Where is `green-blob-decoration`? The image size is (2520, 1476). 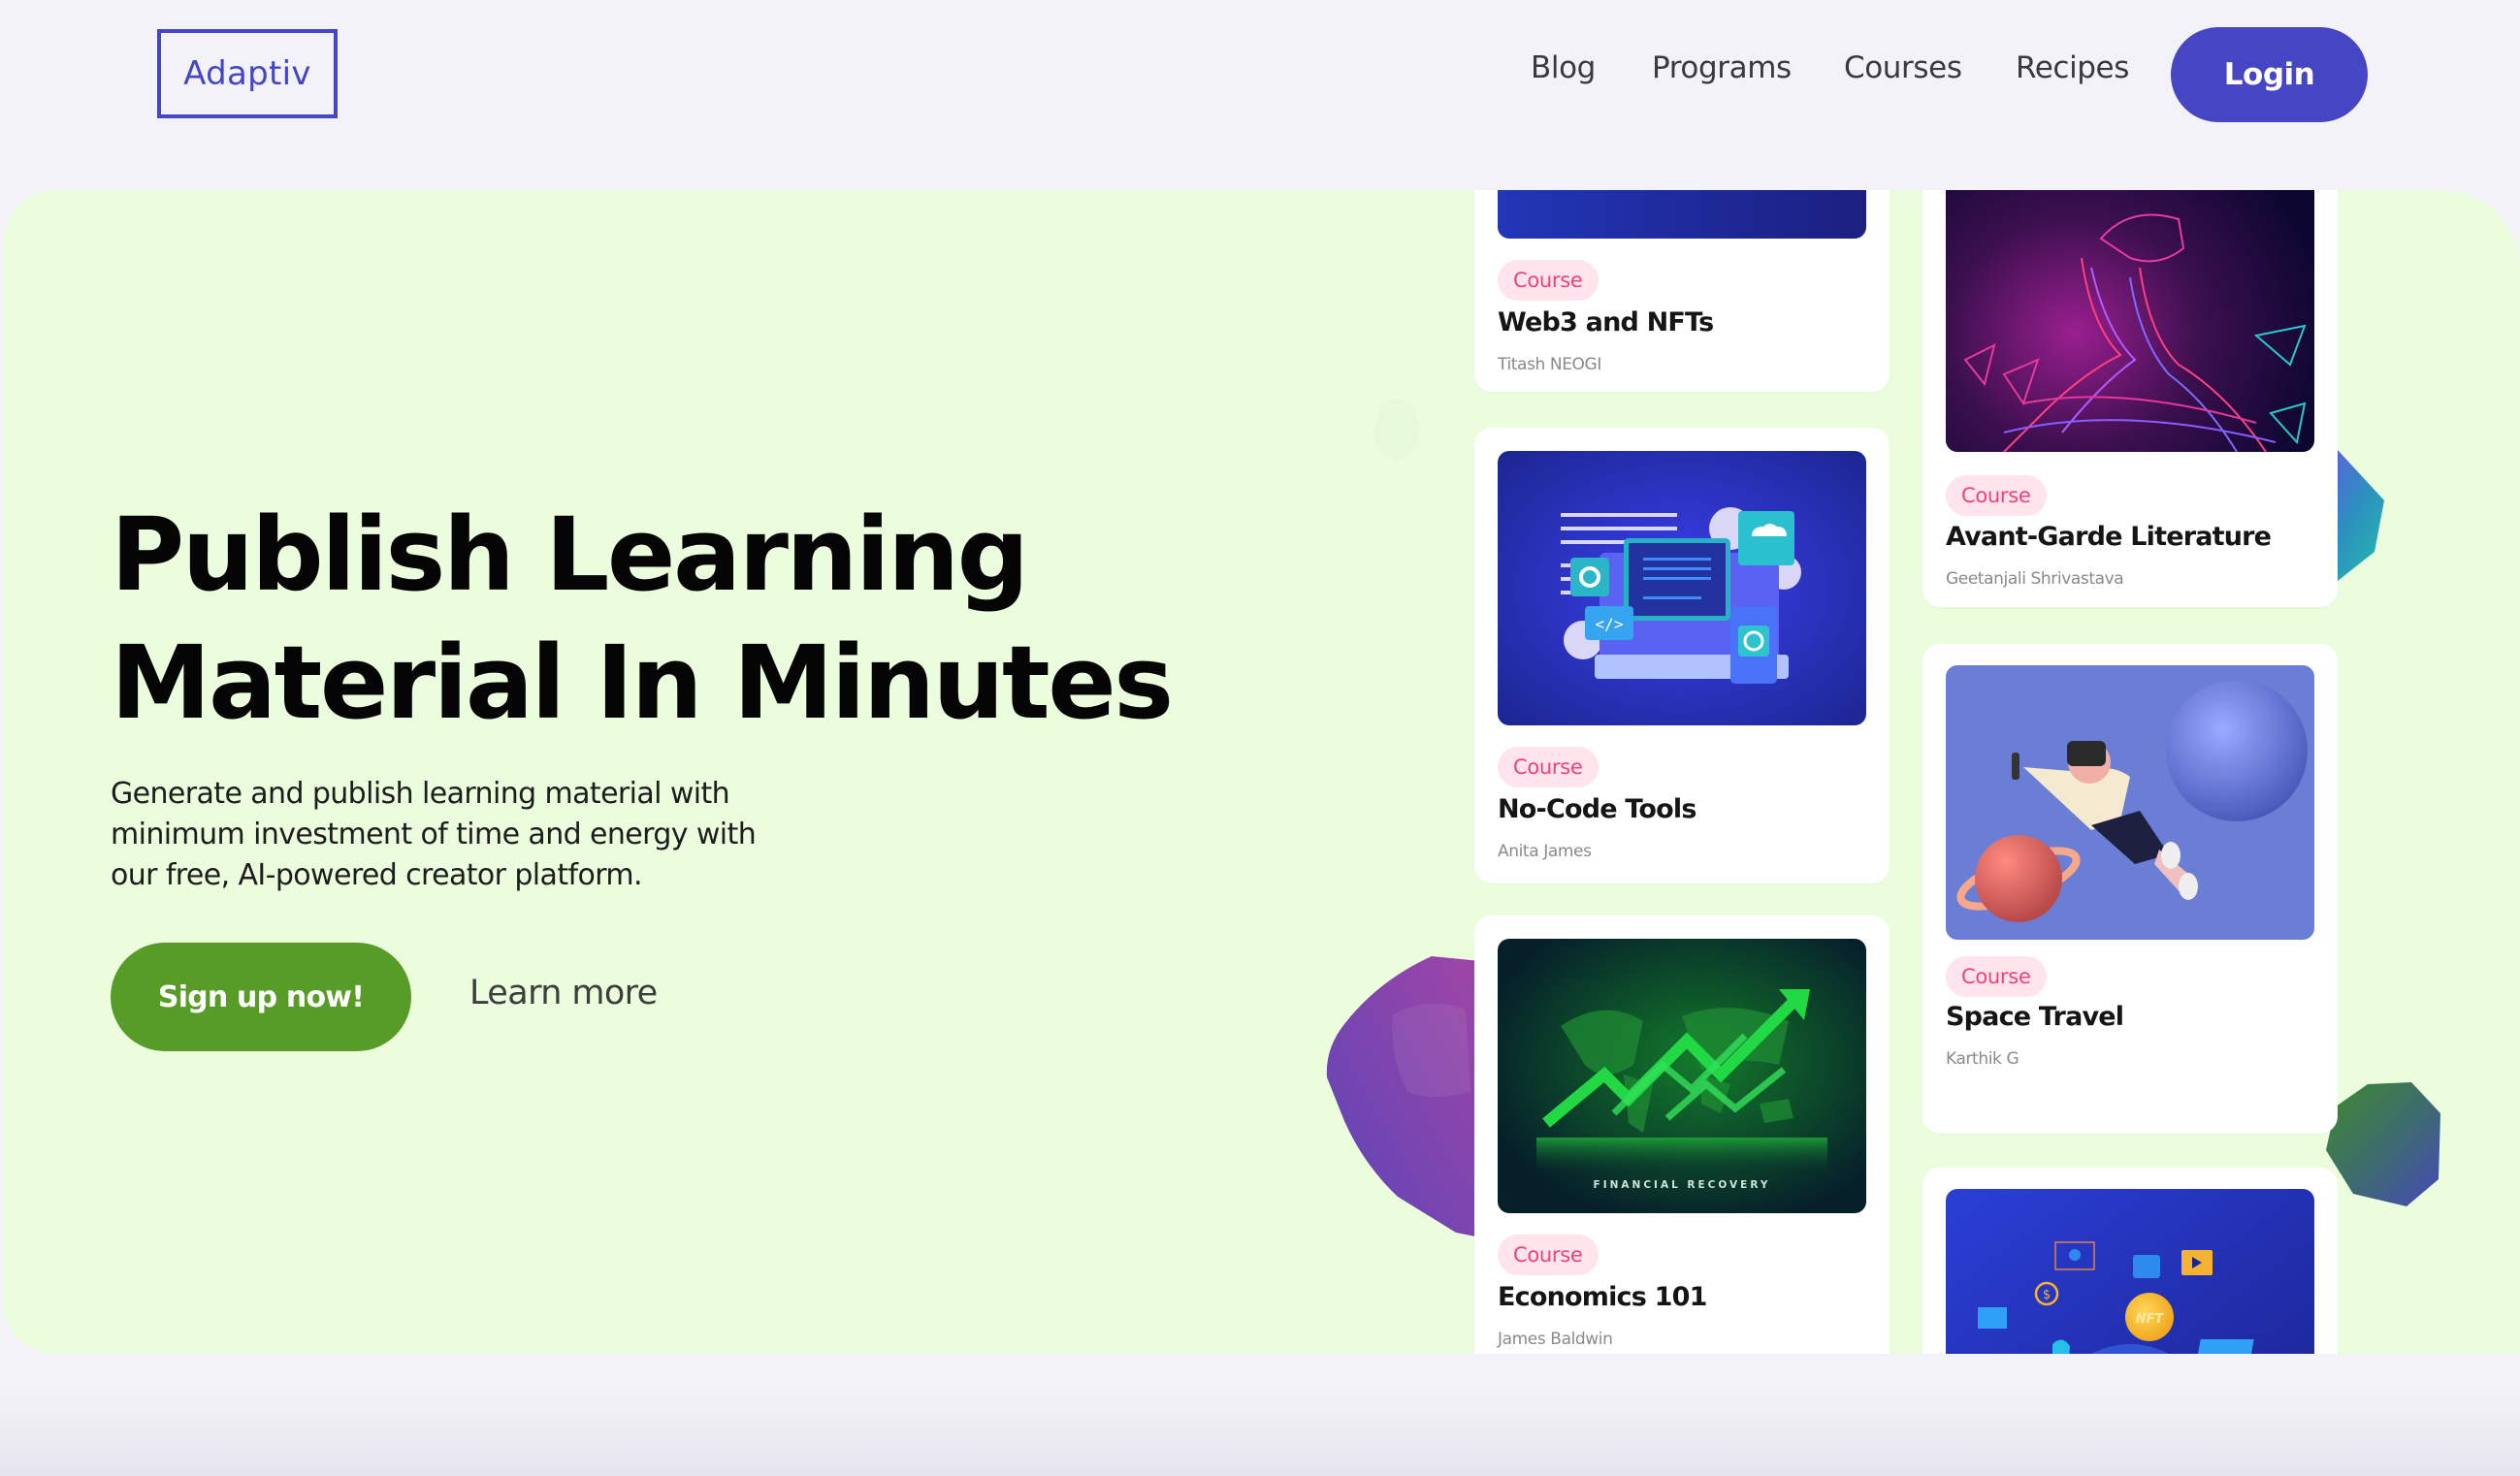
green-blob-decoration is located at coordinates (2383, 1144).